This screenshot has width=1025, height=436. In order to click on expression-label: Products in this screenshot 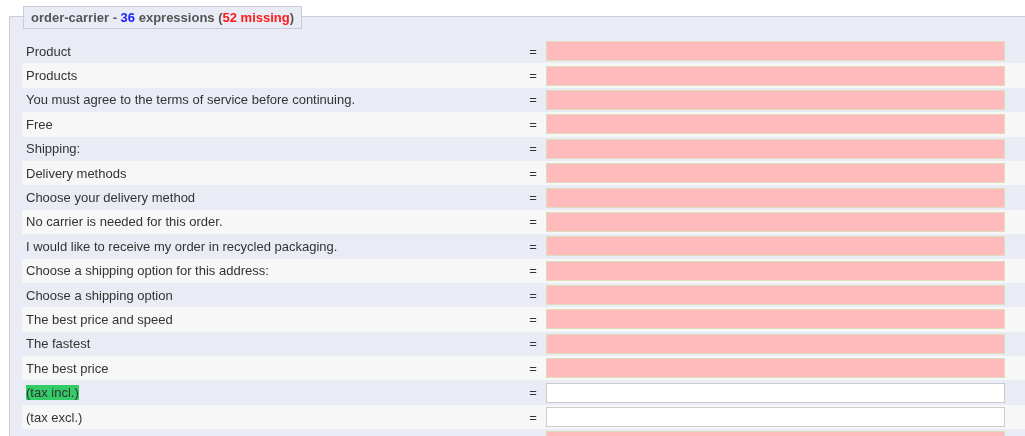, I will do `click(52, 76)`.